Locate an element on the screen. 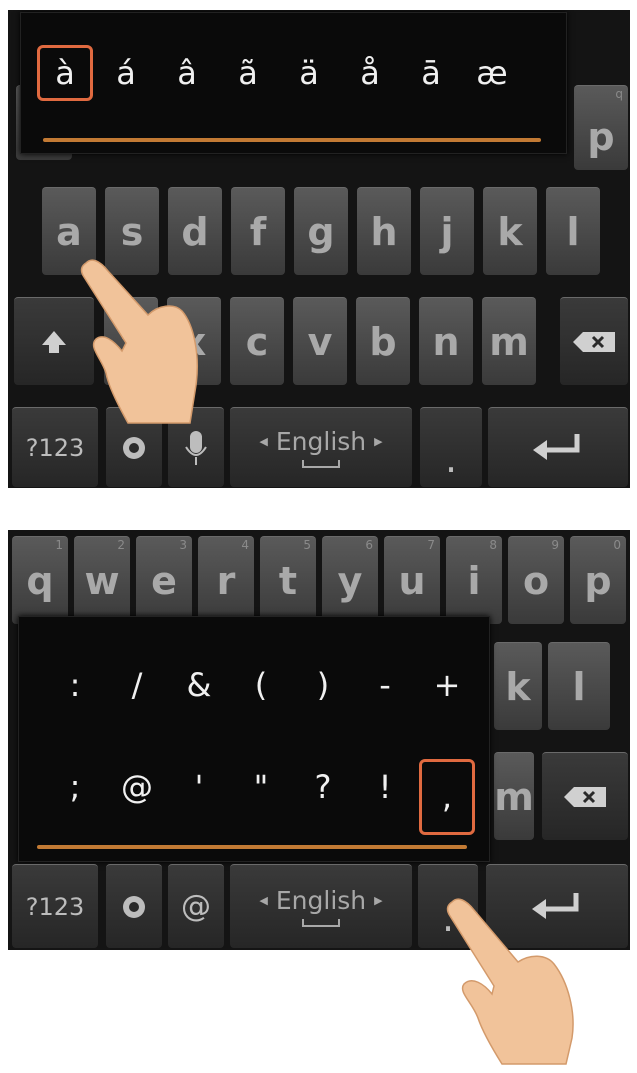 The width and height of the screenshot is (637, 1073). key-label: o is located at coordinates (536, 580).